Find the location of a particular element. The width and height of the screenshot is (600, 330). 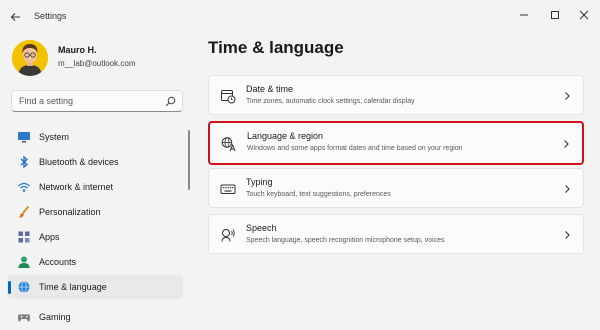

sidebar-item-label: Personalization is located at coordinates (70, 212).